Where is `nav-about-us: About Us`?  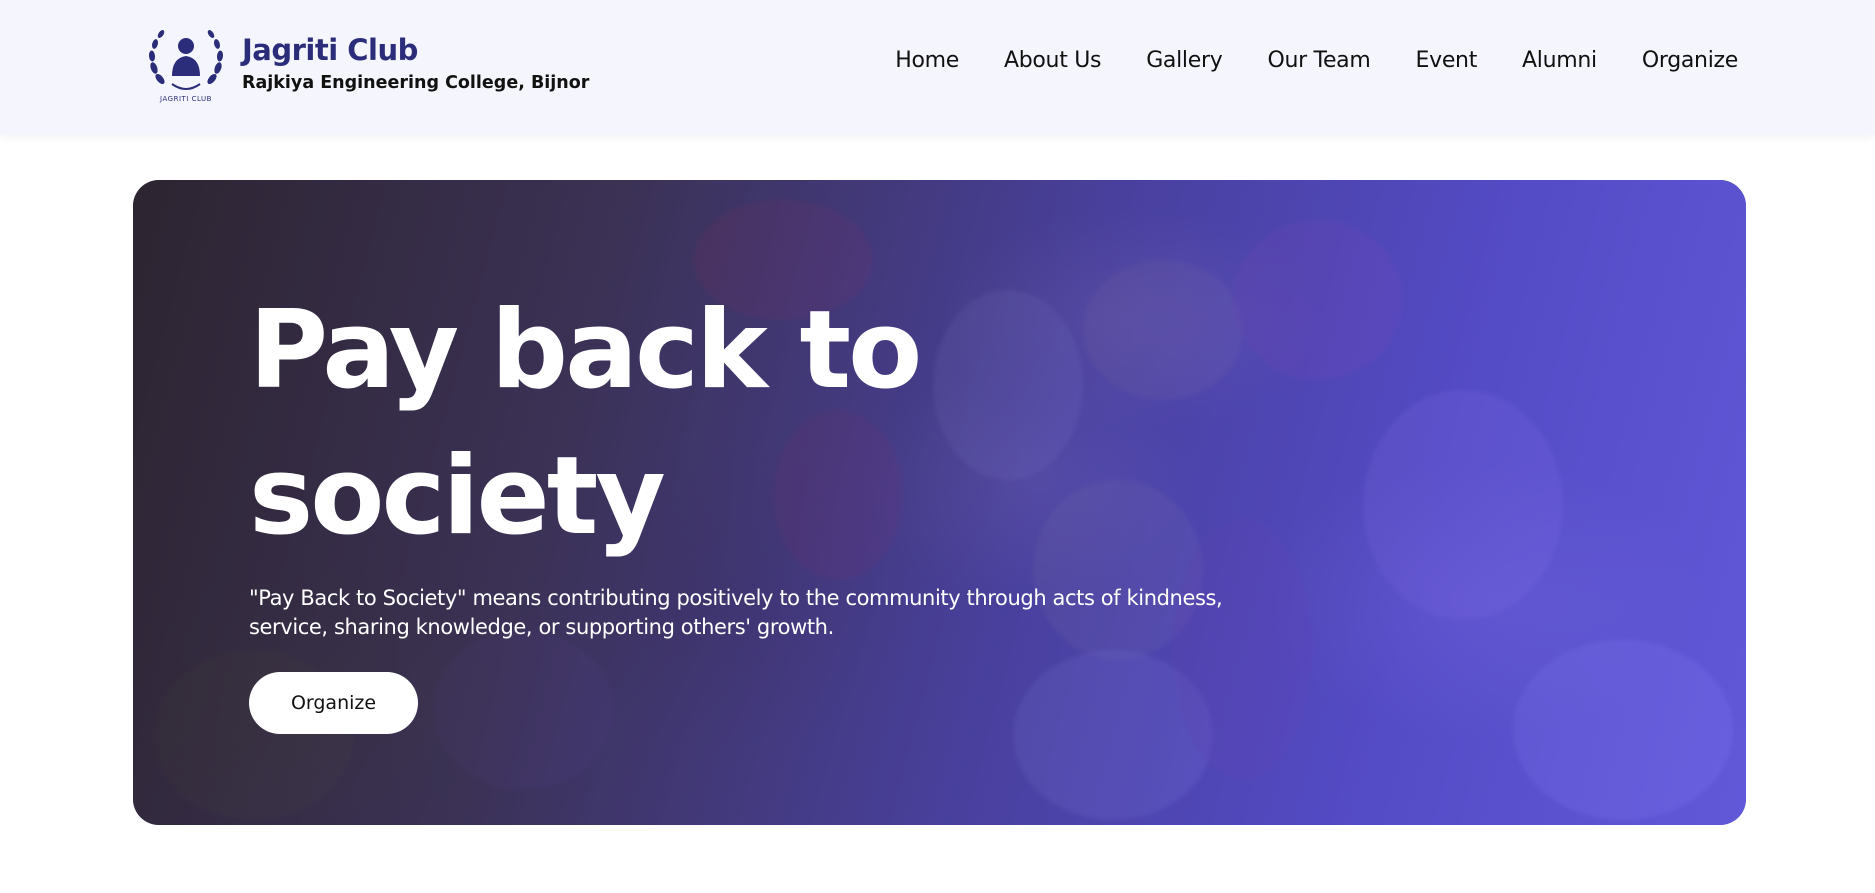 nav-about-us: About Us is located at coordinates (1053, 60).